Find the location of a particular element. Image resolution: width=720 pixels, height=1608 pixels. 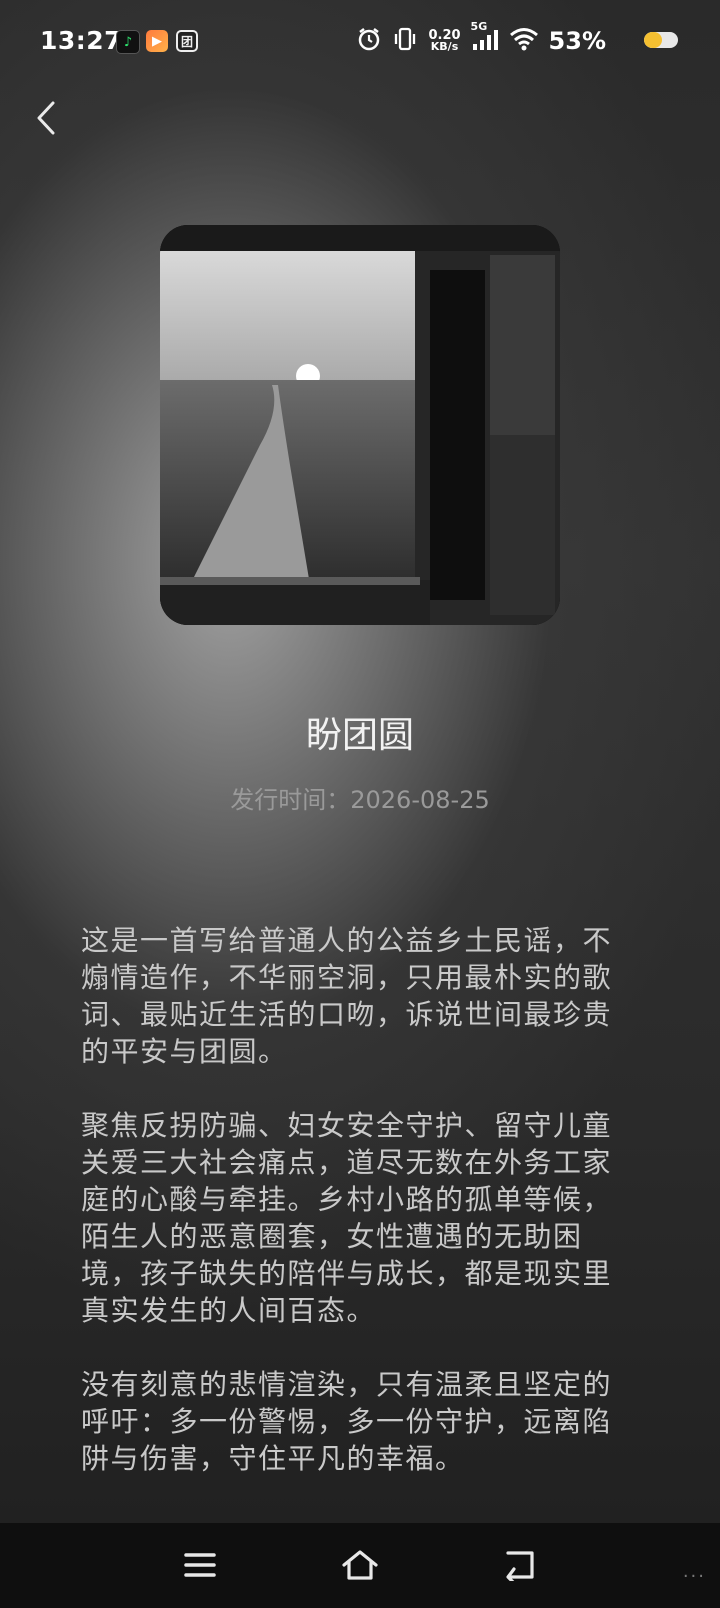

watermark: ··· is located at coordinates (694, 1576).